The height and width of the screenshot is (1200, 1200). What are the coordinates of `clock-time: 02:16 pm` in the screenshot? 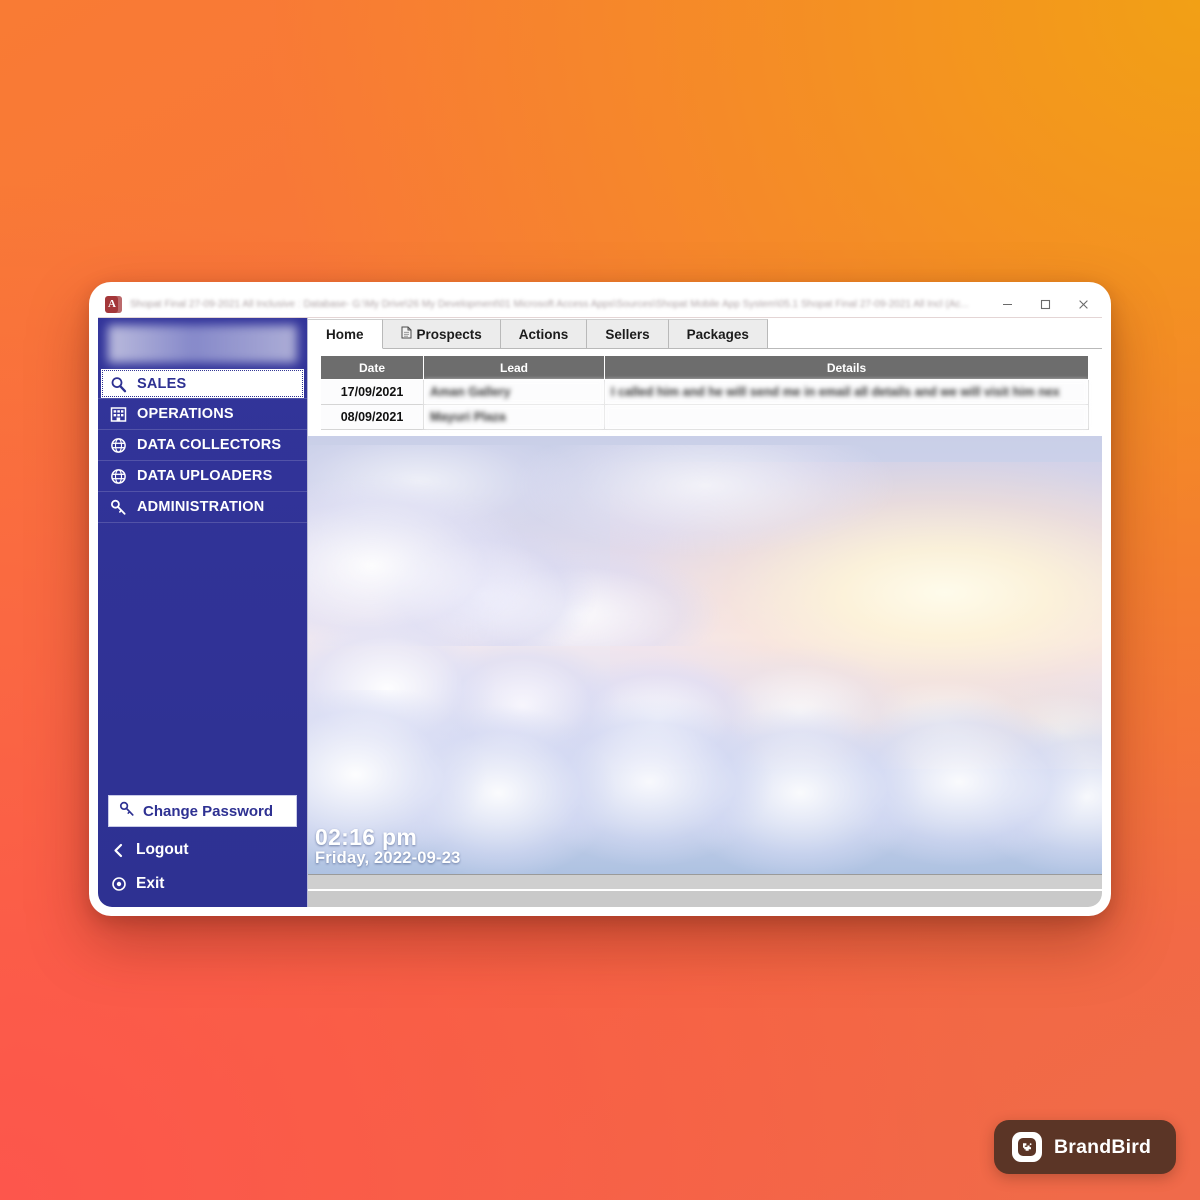 It's located at (366, 837).